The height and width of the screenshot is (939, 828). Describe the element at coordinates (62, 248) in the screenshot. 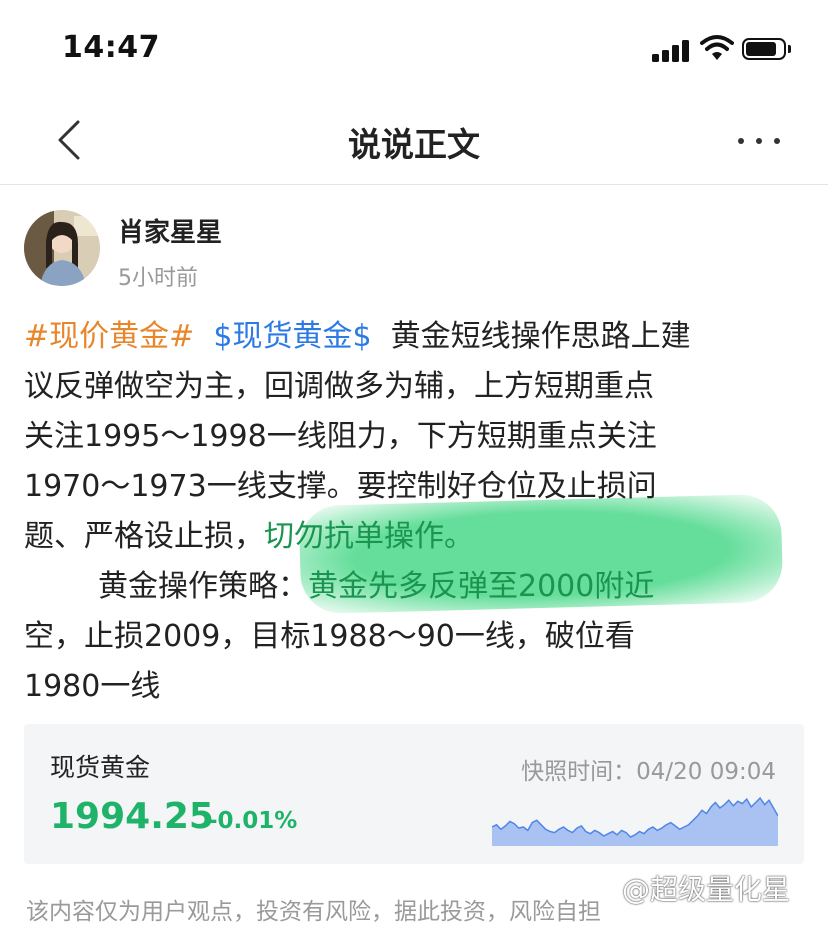

I see `avatar` at that location.